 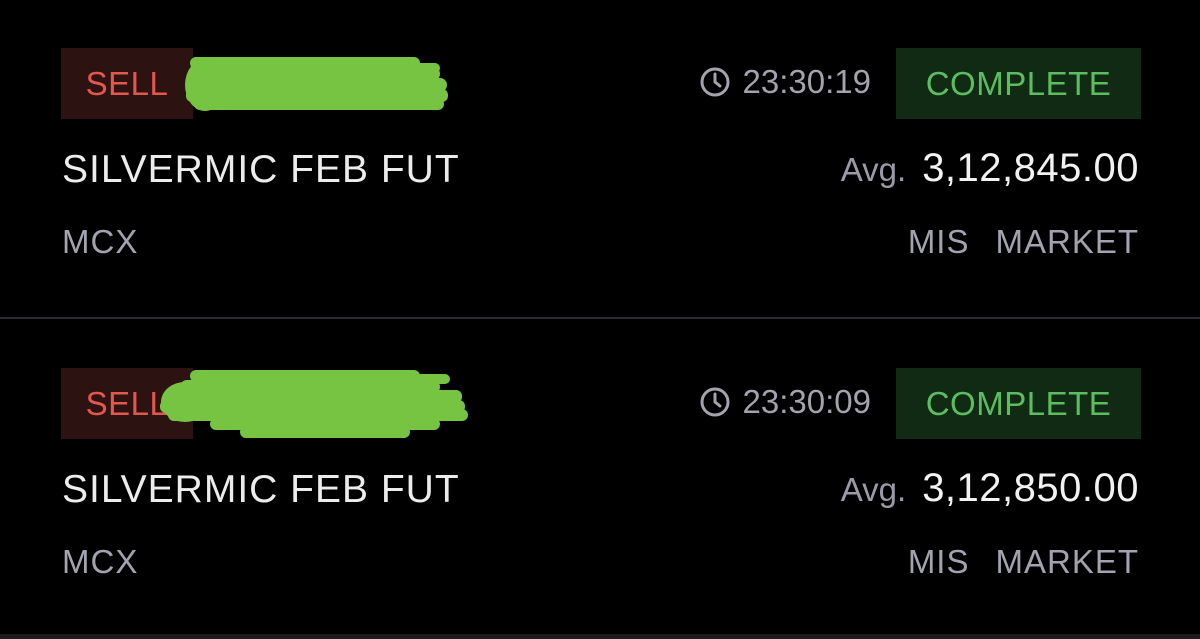 I want to click on avg-price-value: 3,12,850.00, so click(x=1030, y=488).